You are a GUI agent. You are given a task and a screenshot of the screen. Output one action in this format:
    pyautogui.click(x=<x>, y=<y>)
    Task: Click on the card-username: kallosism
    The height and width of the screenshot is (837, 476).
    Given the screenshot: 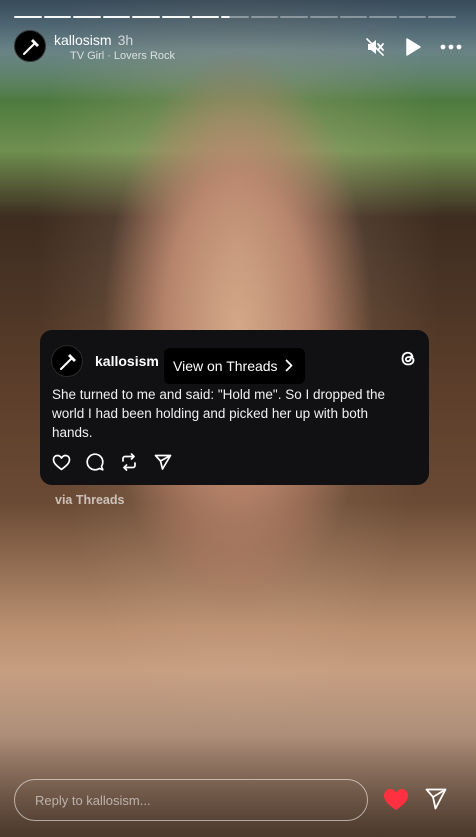 What is the action you would take?
    pyautogui.click(x=127, y=361)
    